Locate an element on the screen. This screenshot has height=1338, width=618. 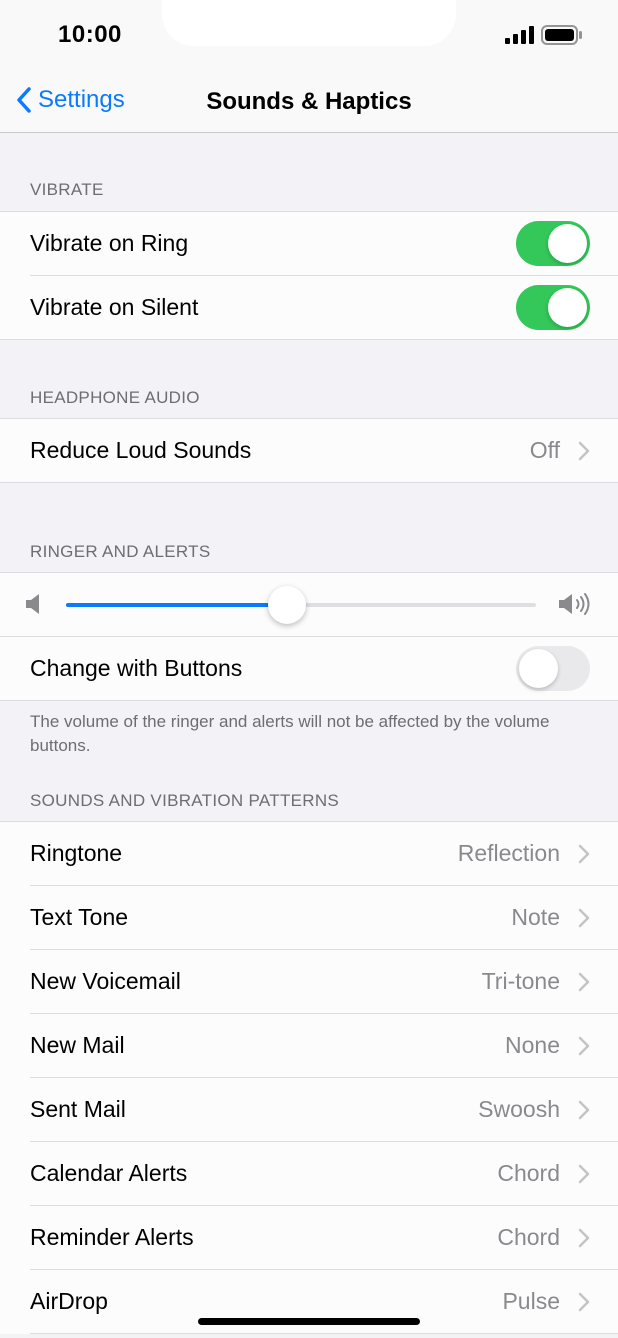
row-label: Text Tone is located at coordinates (79, 917).